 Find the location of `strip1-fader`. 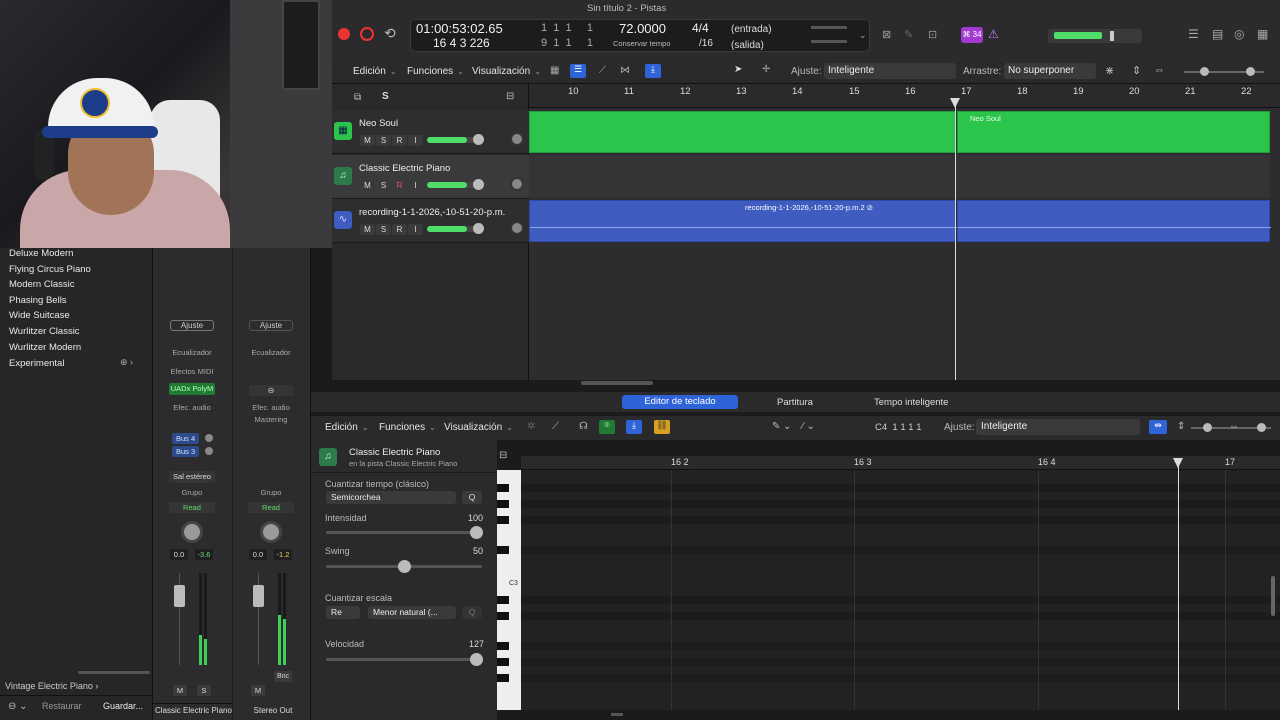

strip1-fader is located at coordinates (179, 596).